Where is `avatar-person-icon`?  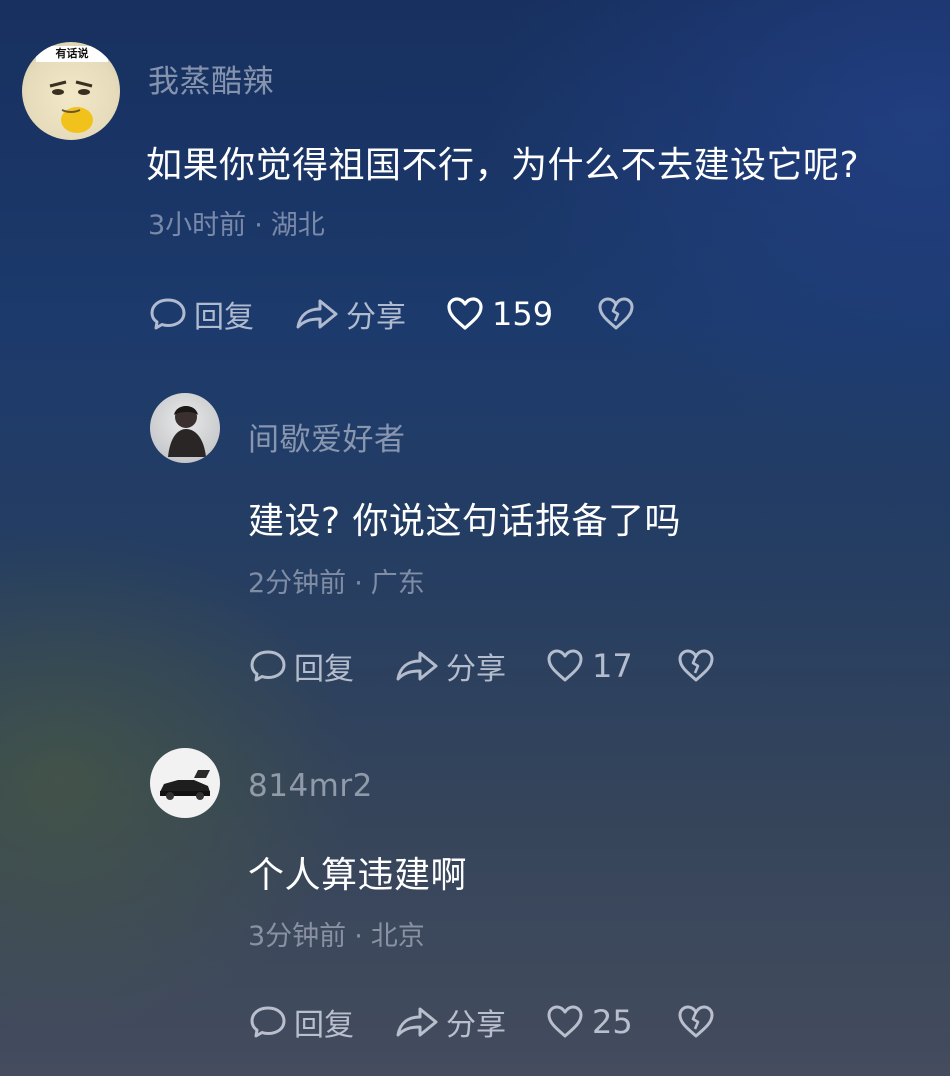 avatar-person-icon is located at coordinates (187, 431).